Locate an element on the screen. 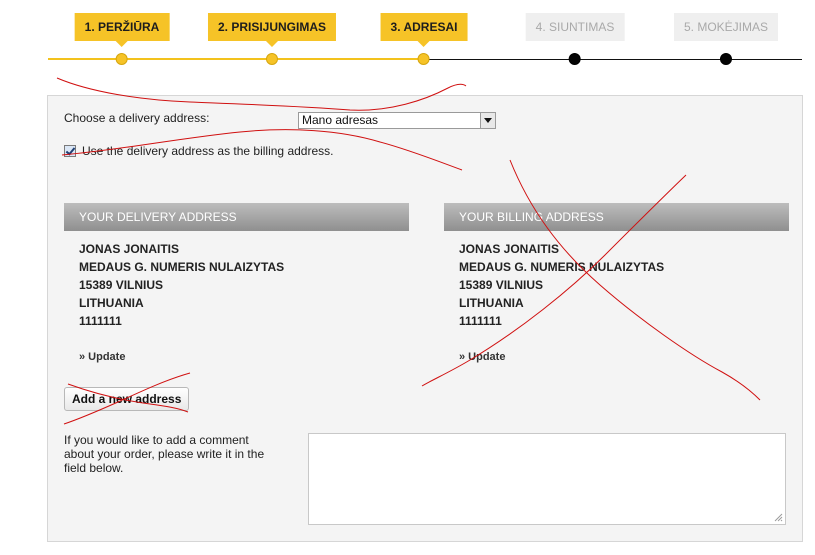 Image resolution: width=815 pixels, height=555 pixels. delivery-name: JONAS JONAITIS is located at coordinates (129, 249).